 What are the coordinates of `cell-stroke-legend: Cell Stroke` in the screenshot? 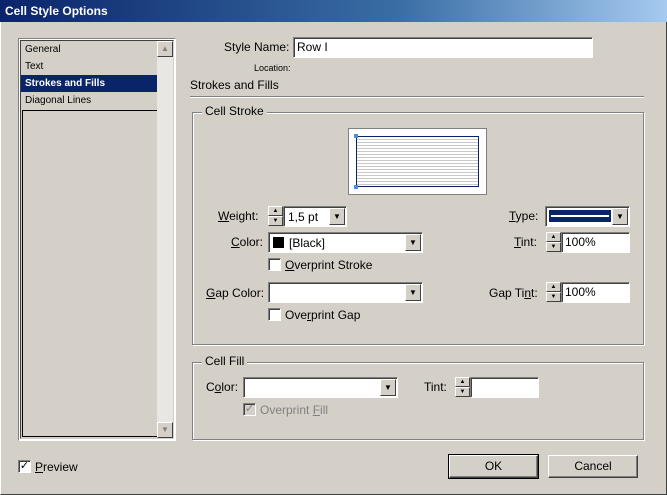 It's located at (234, 111).